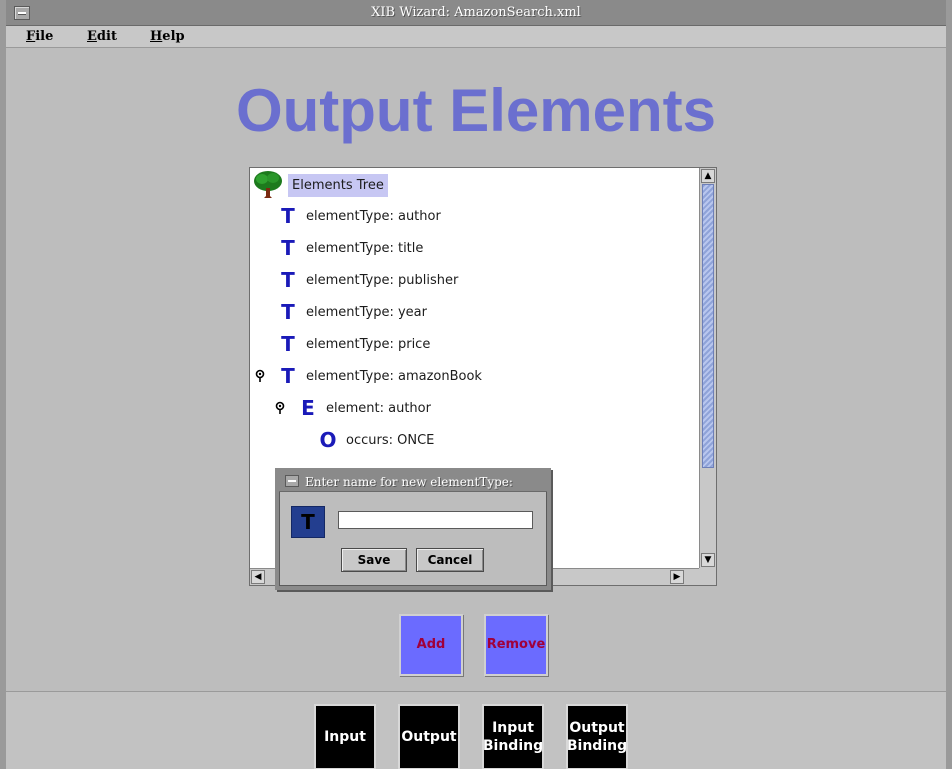 The height and width of the screenshot is (769, 952). I want to click on vertical-scroll-thumb, so click(708, 326).